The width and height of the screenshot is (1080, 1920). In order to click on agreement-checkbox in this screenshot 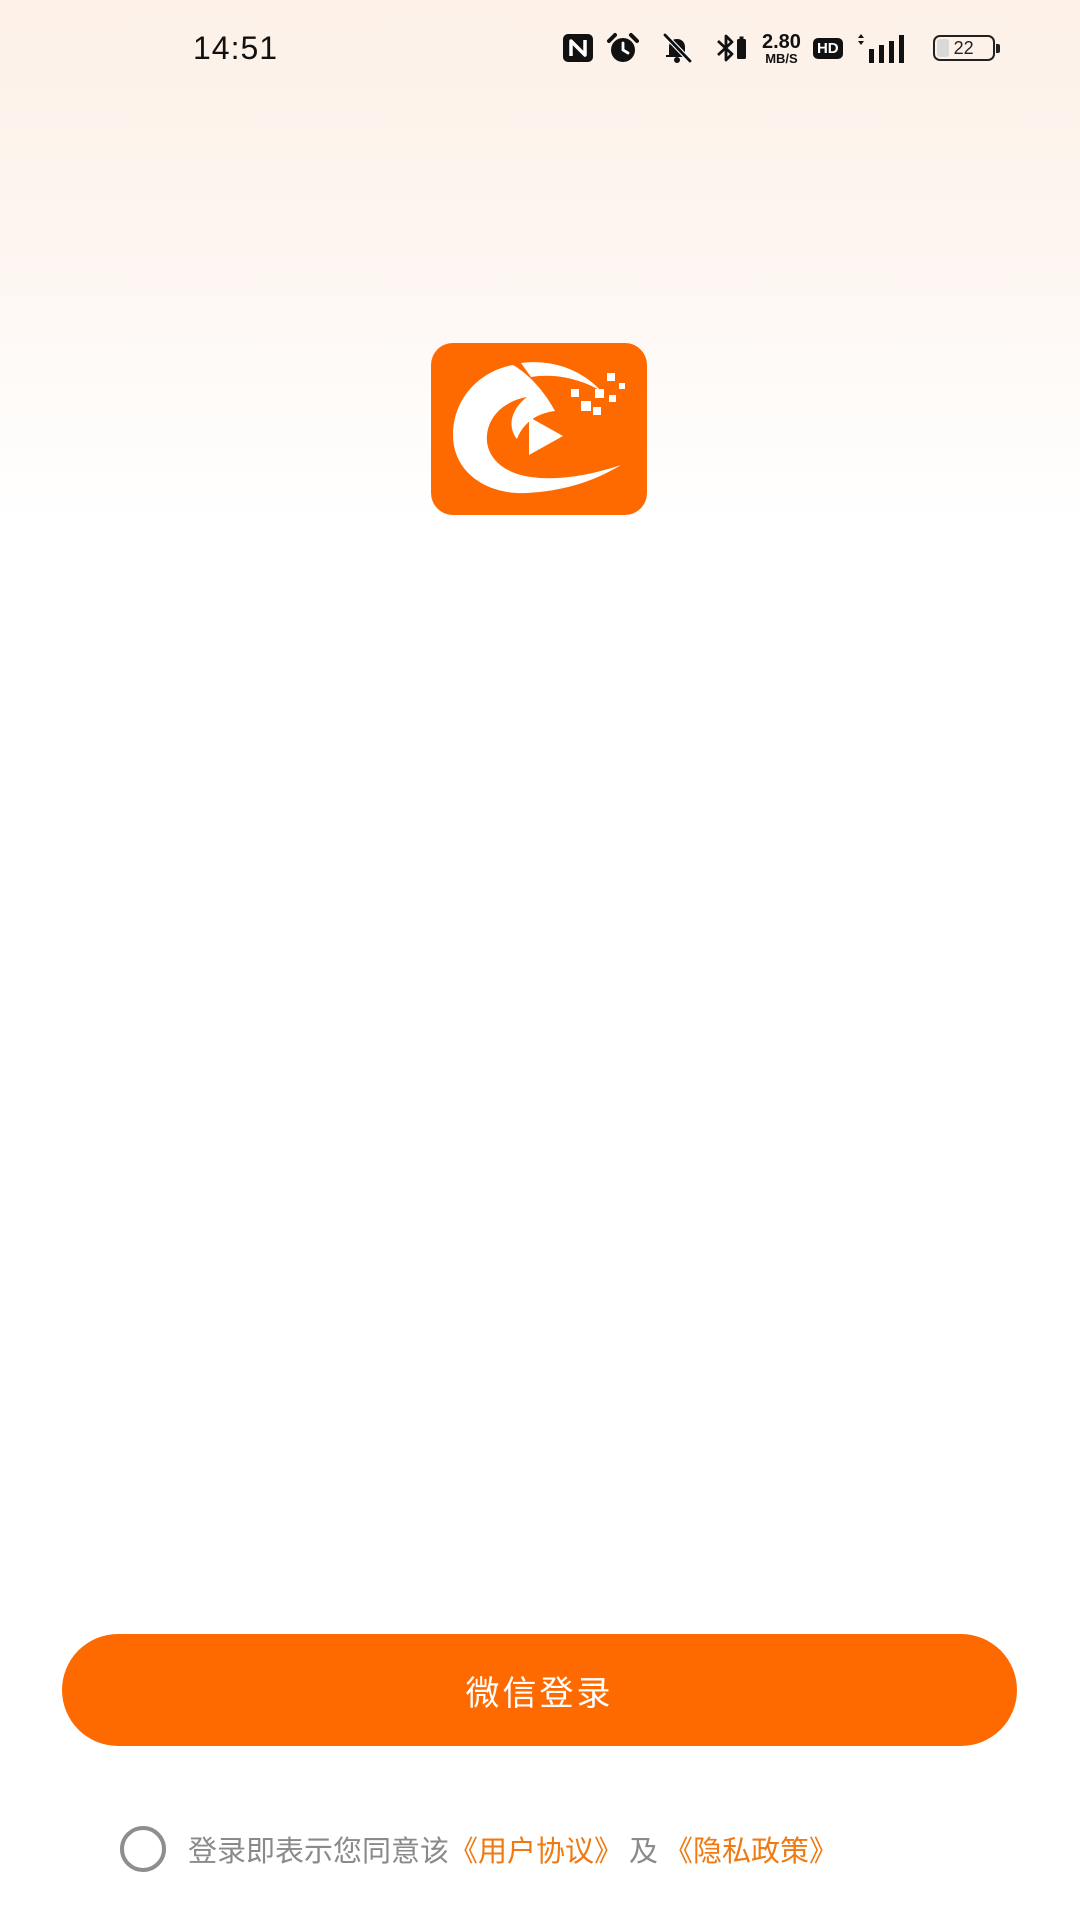, I will do `click(143, 1849)`.